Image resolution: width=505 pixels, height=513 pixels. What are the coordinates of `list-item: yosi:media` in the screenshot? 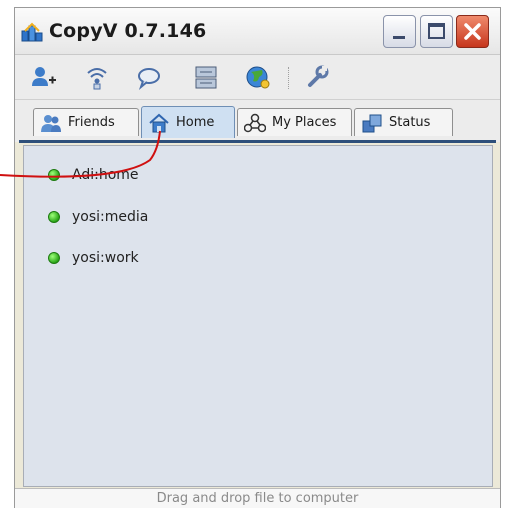 It's located at (98, 217).